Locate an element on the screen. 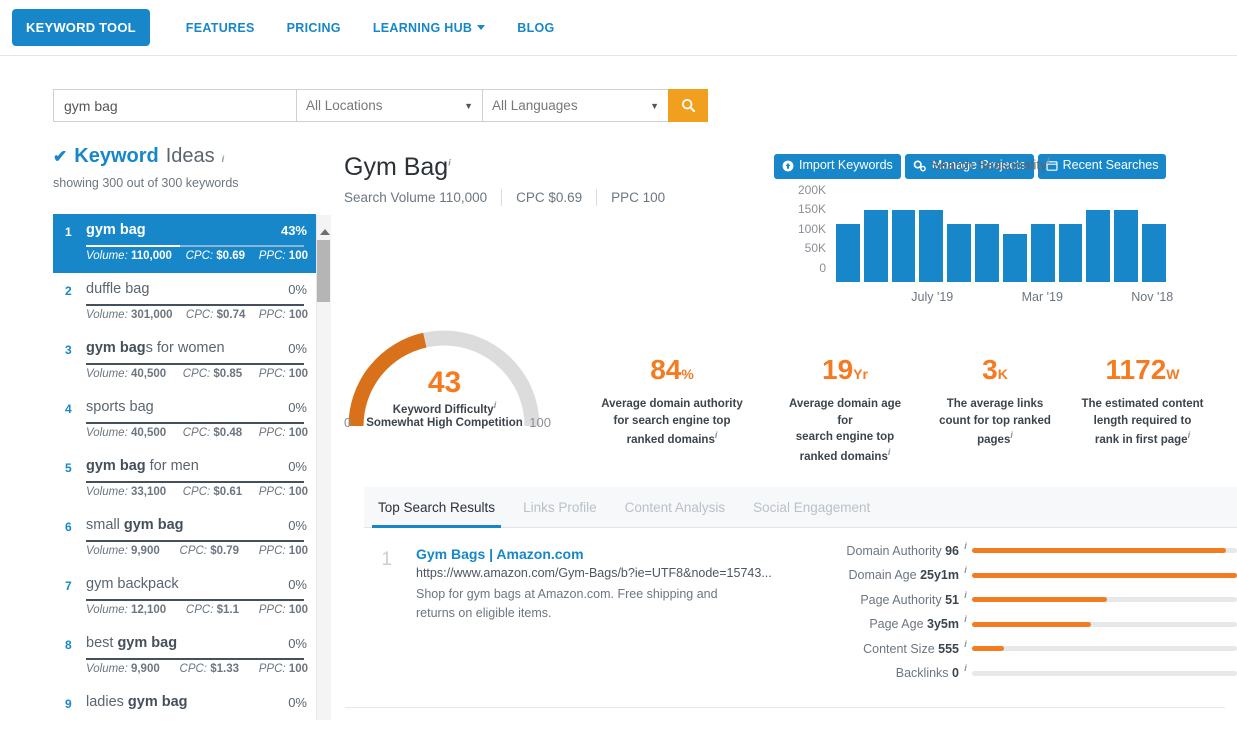 The height and width of the screenshot is (745, 1237). nav-link-learning-hub: LEARNING HUB is located at coordinates (429, 28).